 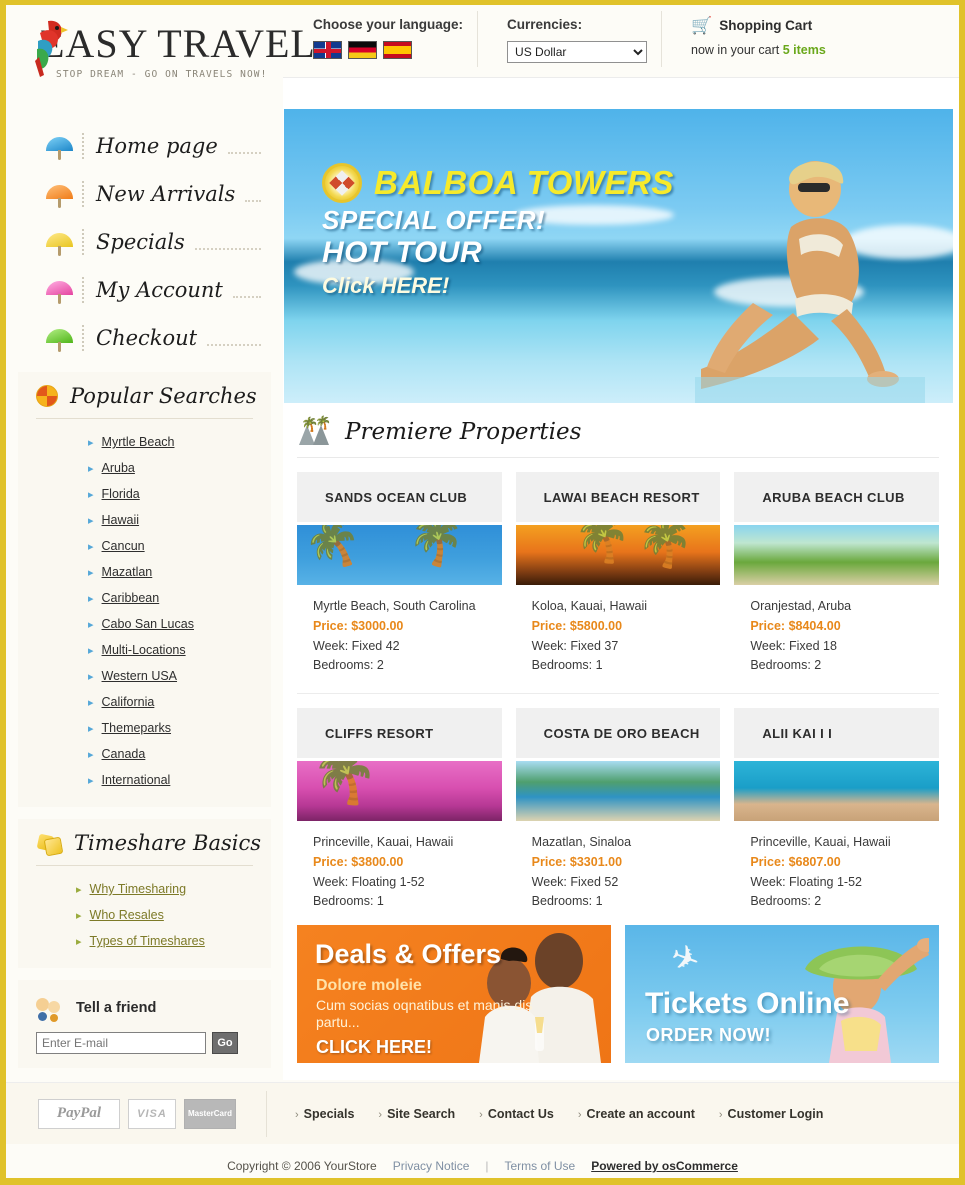 What do you see at coordinates (121, 520) in the screenshot?
I see `popular-search-link: Hawaii` at bounding box center [121, 520].